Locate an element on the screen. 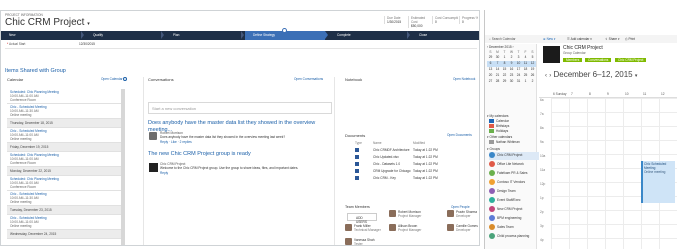 This screenshot has width=677, height=249. document-row: CRM Upgrade for Chicago Today at 1:22 PM is located at coordinates (410, 171).